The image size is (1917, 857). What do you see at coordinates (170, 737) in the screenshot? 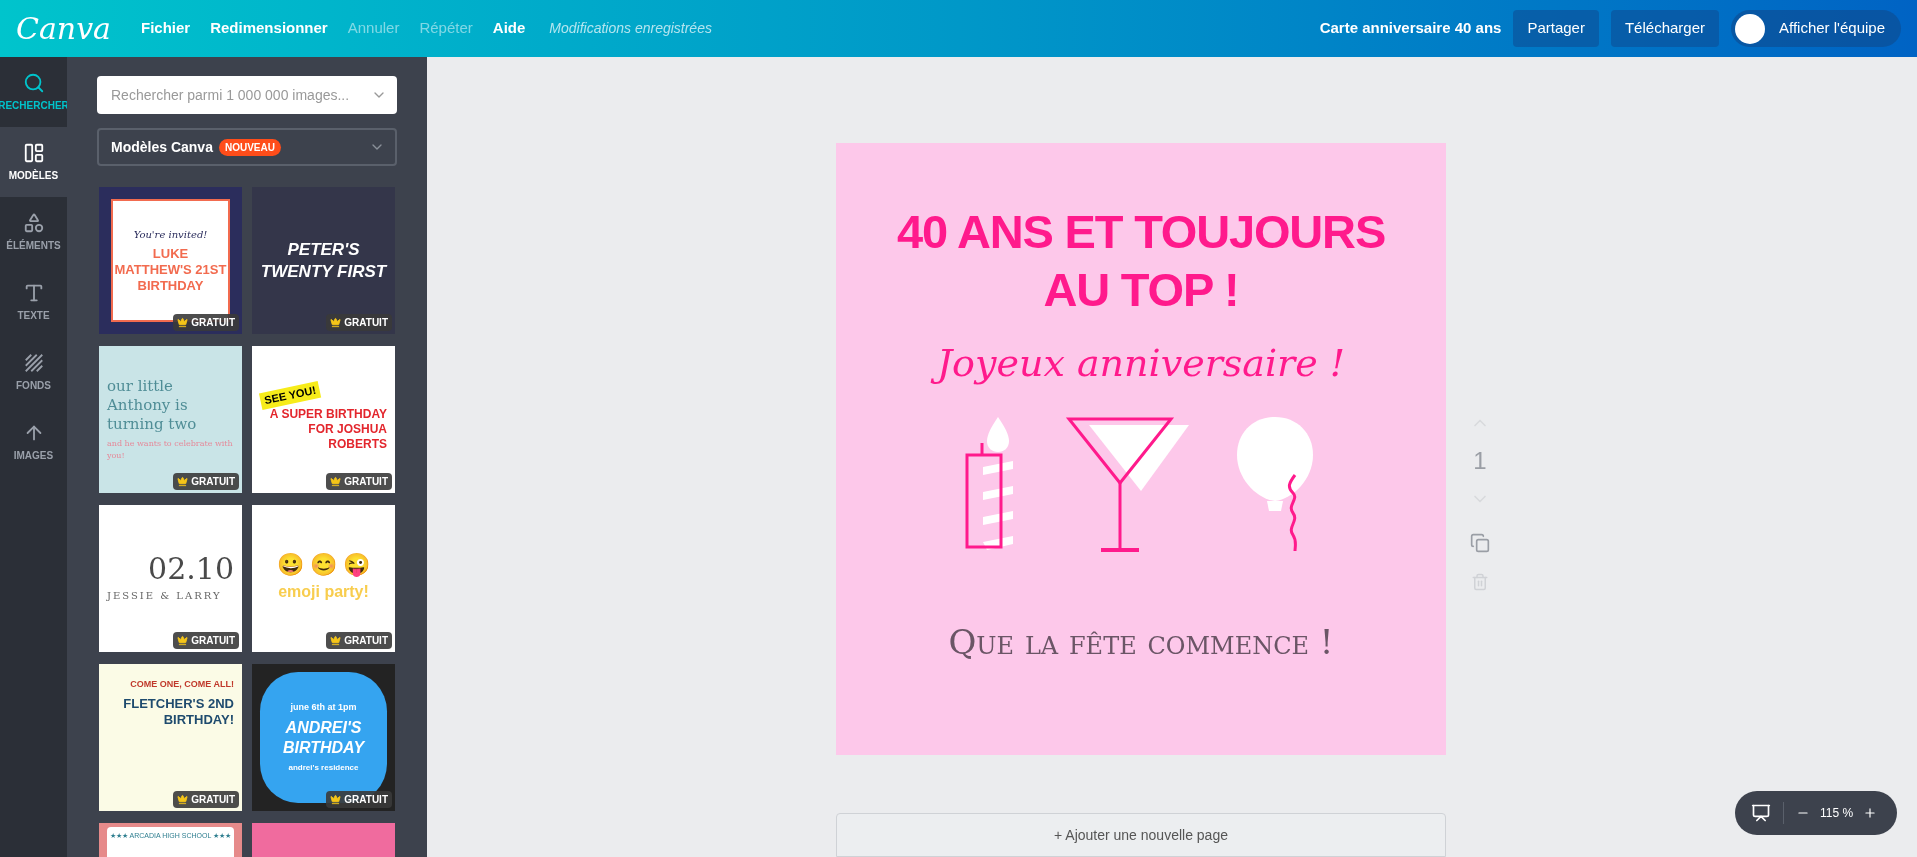
I see `template-thumbnail: COME ONE, COME ALL! FLETCHER'S 2ND BIRTHDAY! GRATUIT` at bounding box center [170, 737].